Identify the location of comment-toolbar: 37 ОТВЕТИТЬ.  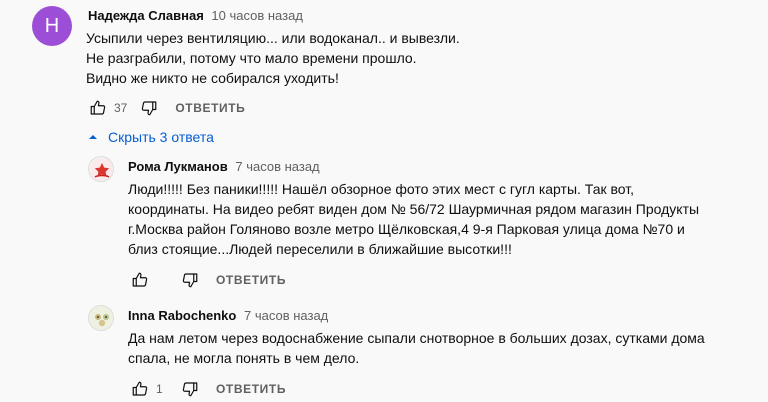
(165, 108).